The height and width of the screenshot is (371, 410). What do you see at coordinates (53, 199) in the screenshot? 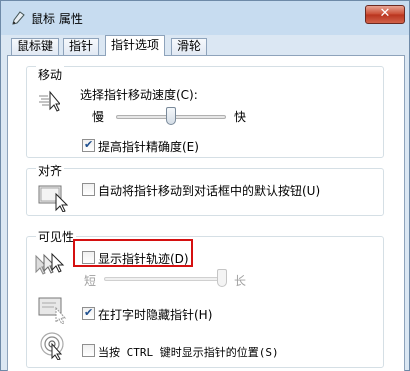
I see `snap-to-button-icon` at bounding box center [53, 199].